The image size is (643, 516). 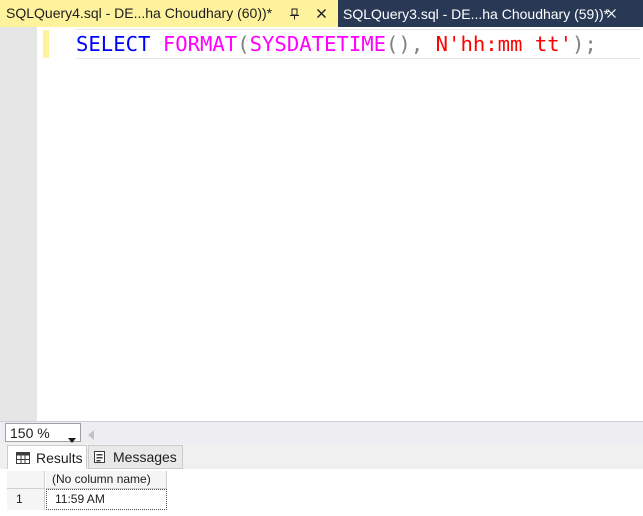 I want to click on grid-corner, so click(x=26, y=480).